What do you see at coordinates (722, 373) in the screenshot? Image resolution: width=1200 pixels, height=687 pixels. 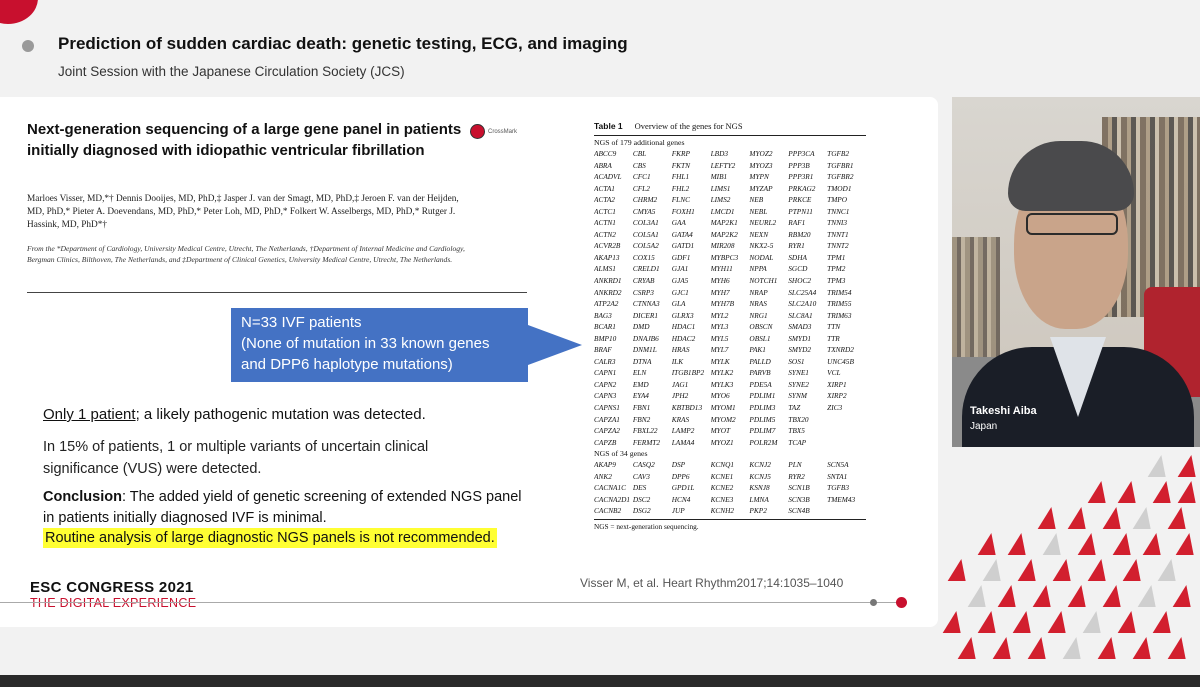 I see `gene-cell: MYLK2` at bounding box center [722, 373].